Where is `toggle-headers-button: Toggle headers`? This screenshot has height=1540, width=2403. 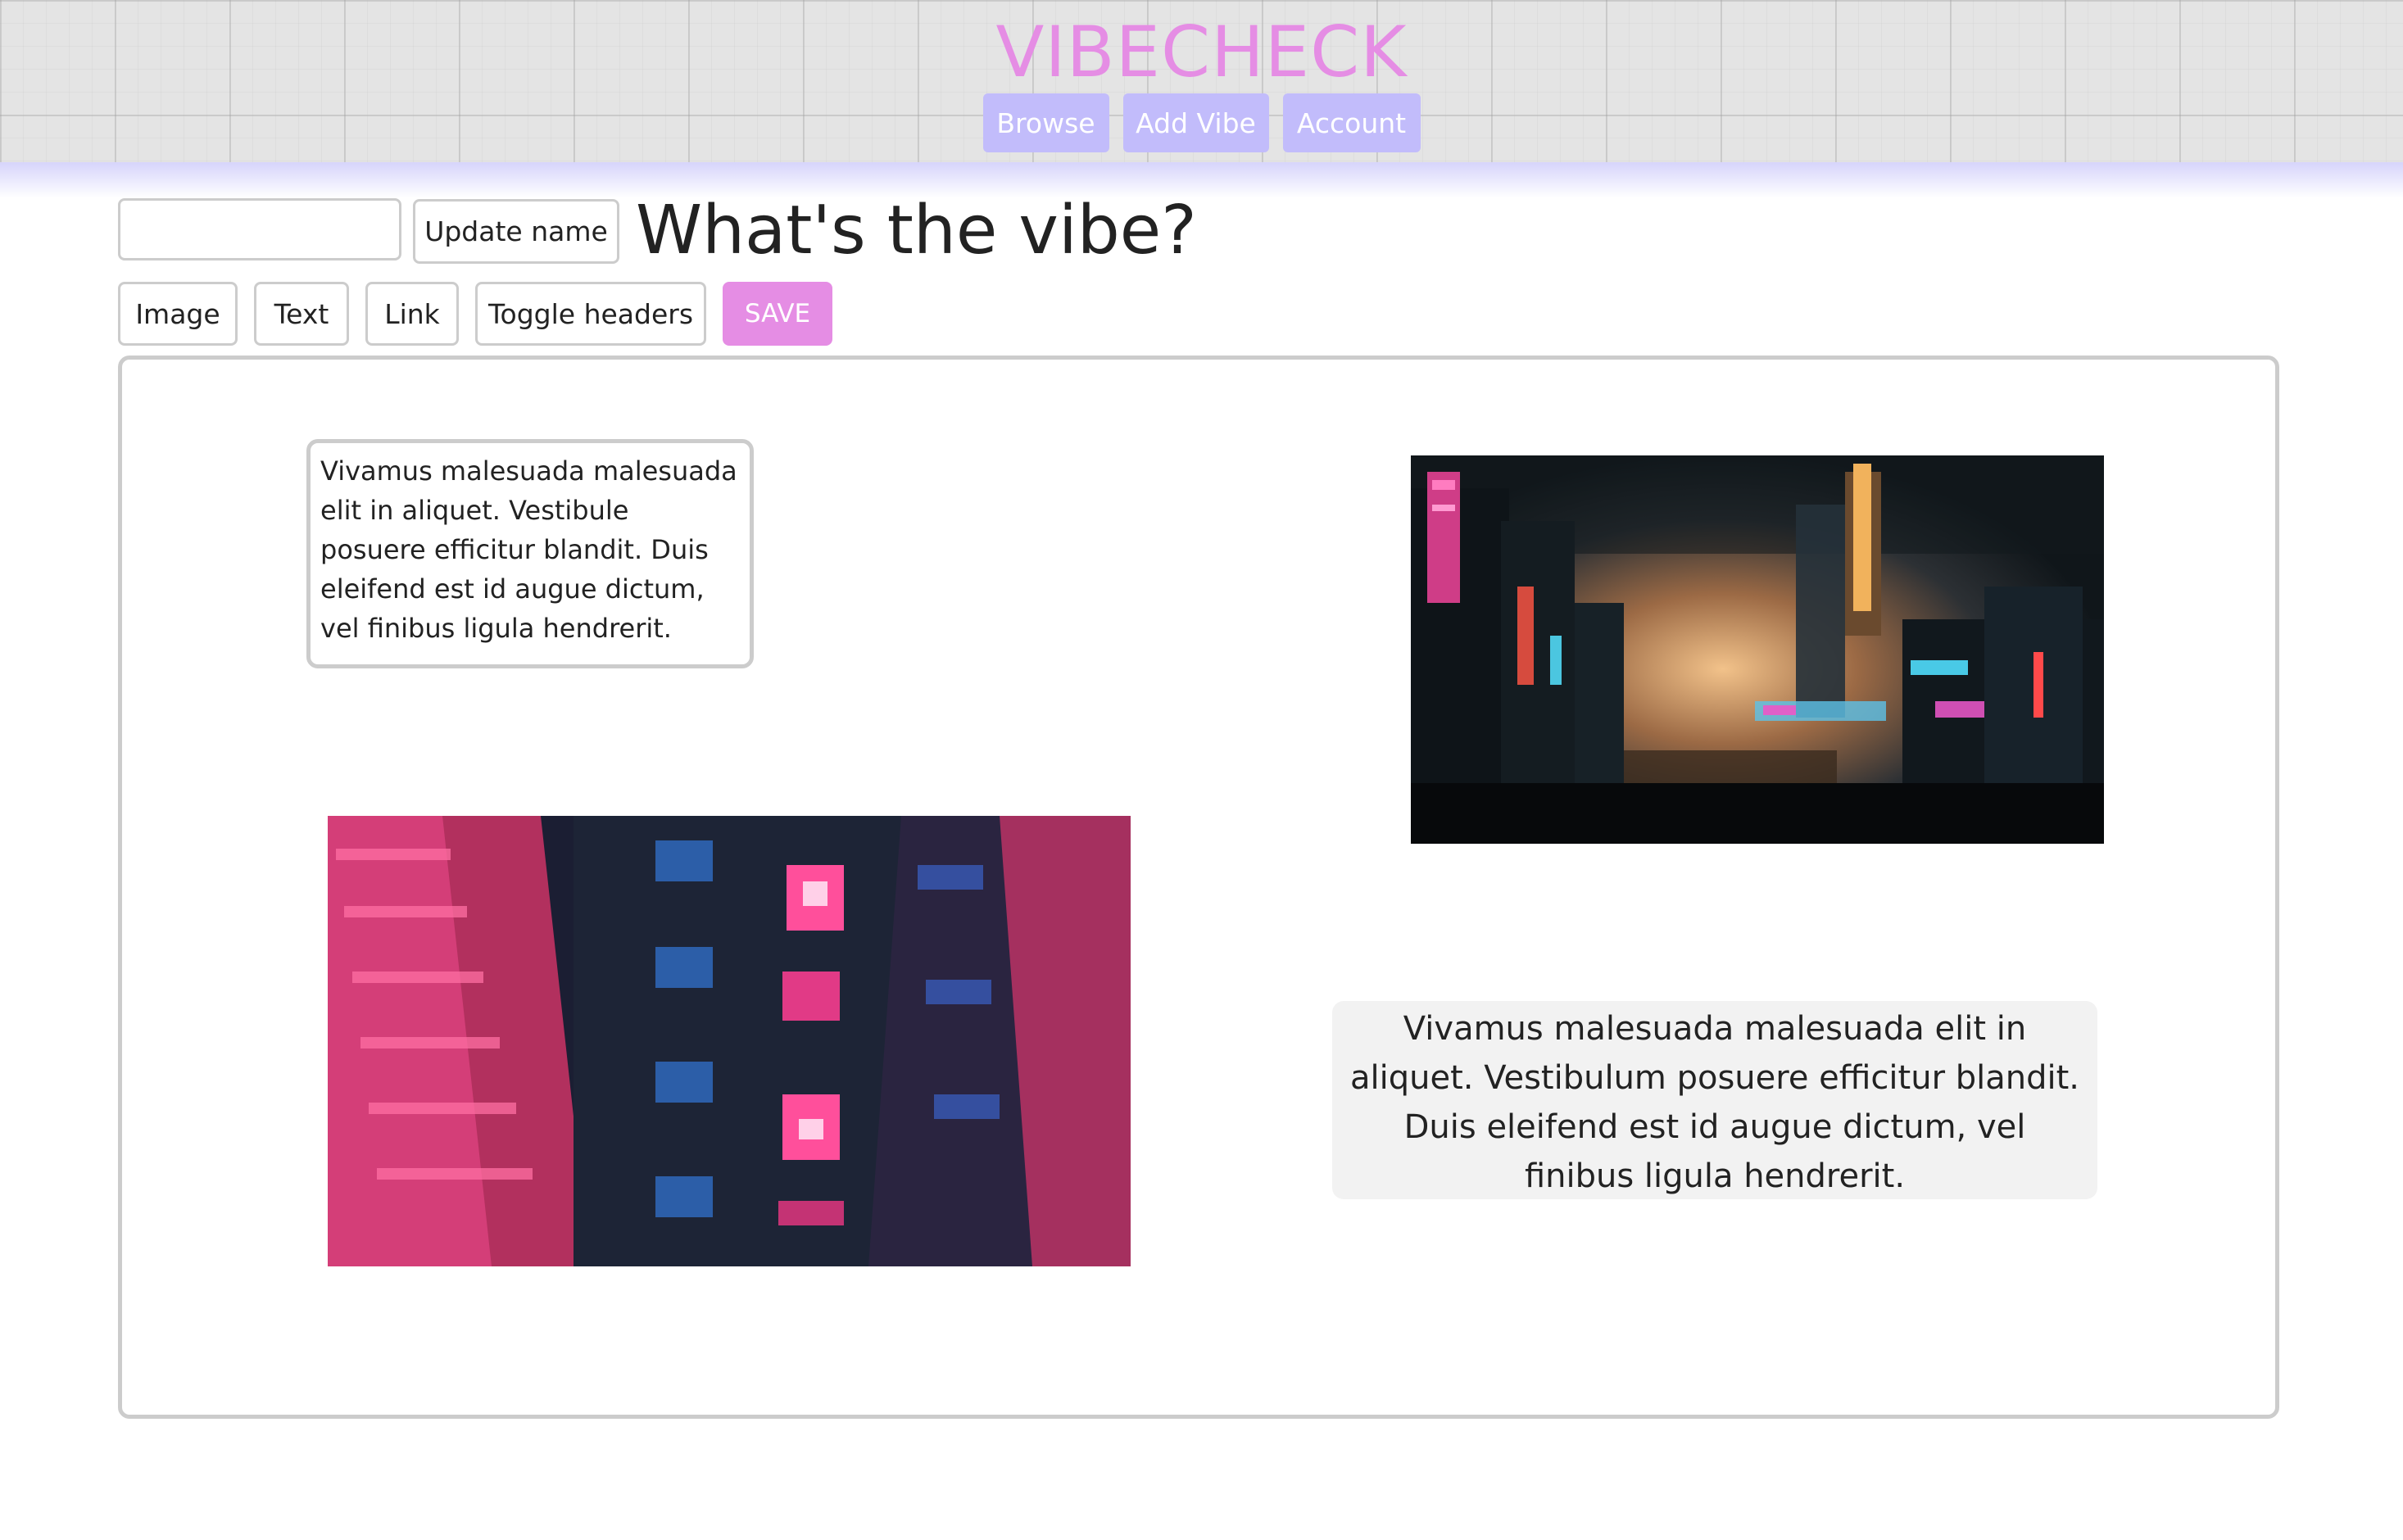 toggle-headers-button: Toggle headers is located at coordinates (590, 314).